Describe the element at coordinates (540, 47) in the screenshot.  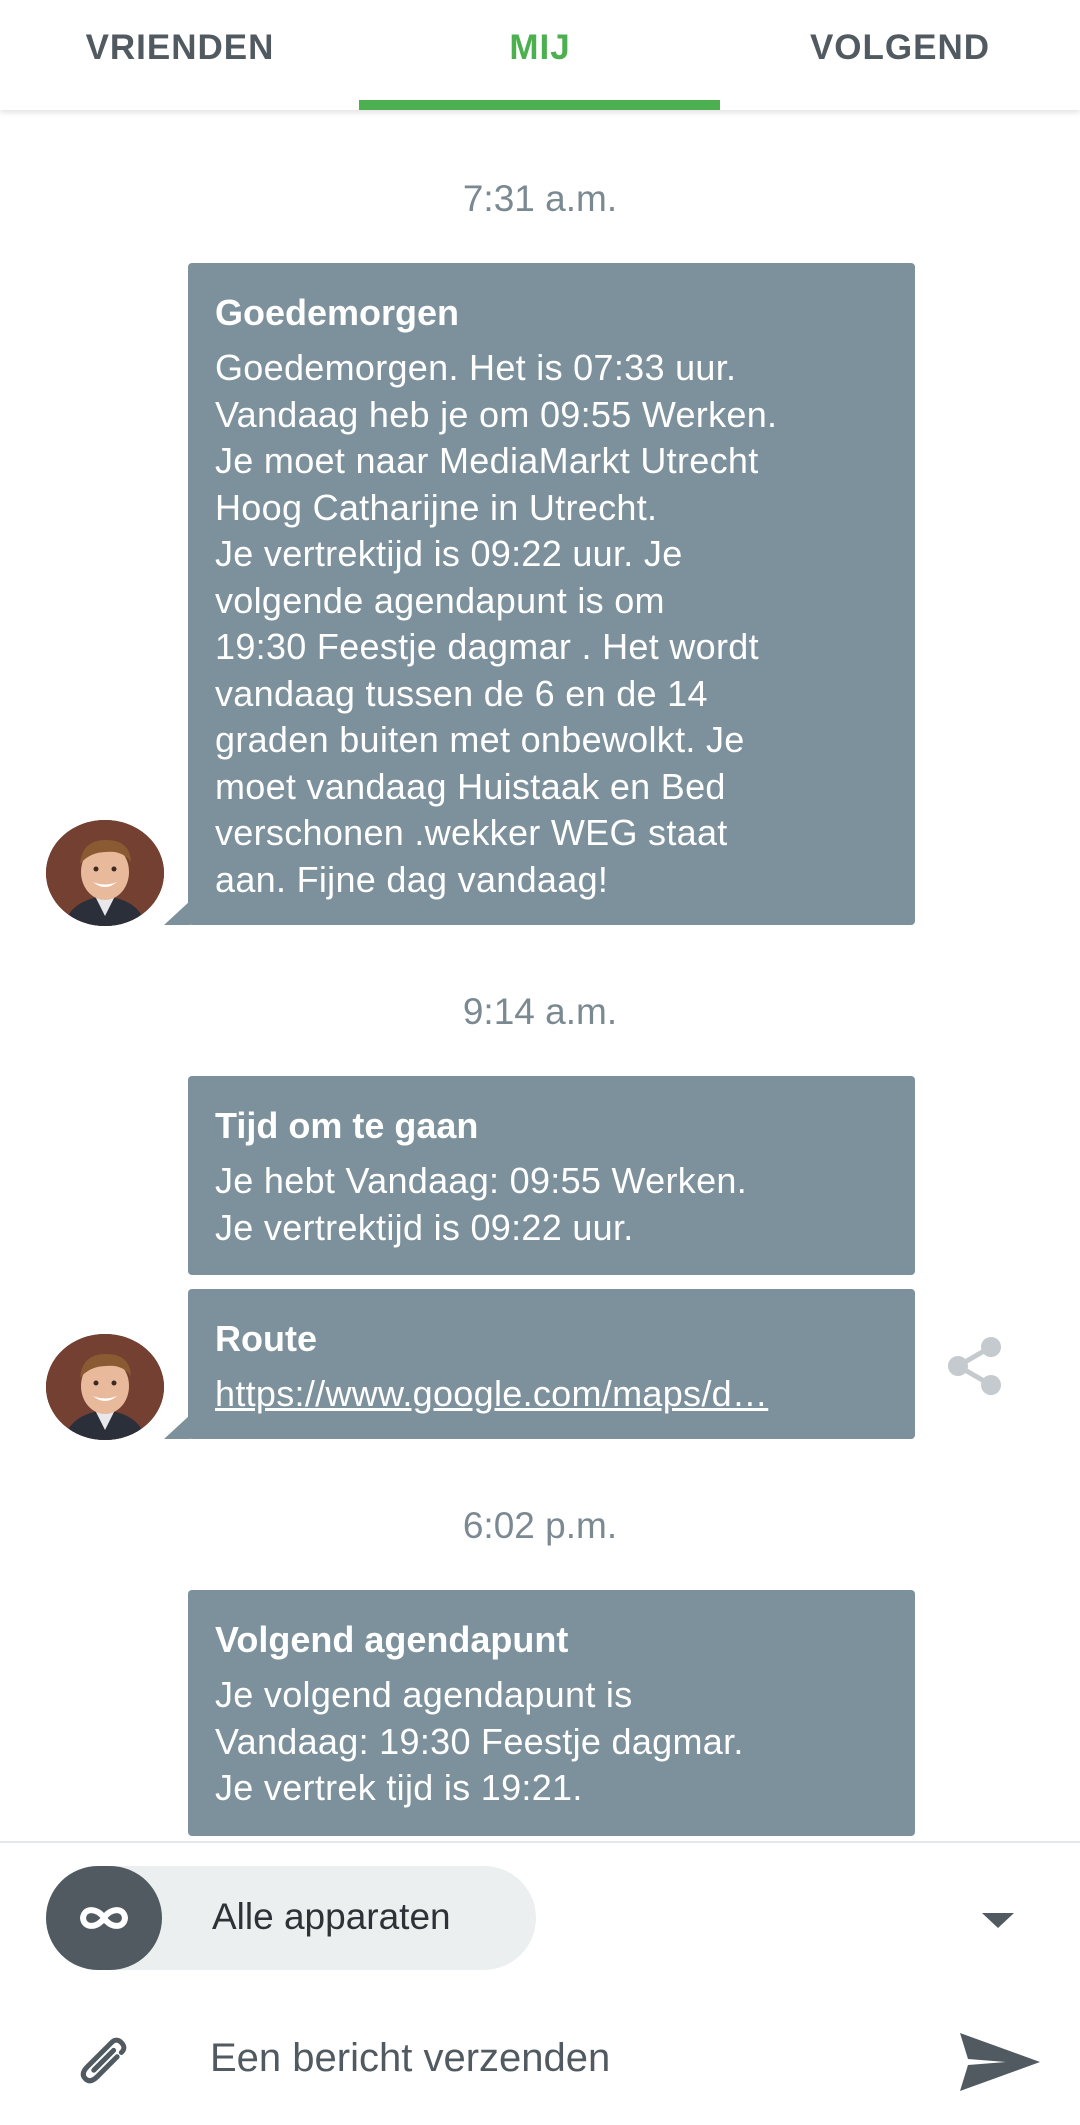
I see `tab-label: MIJ` at that location.